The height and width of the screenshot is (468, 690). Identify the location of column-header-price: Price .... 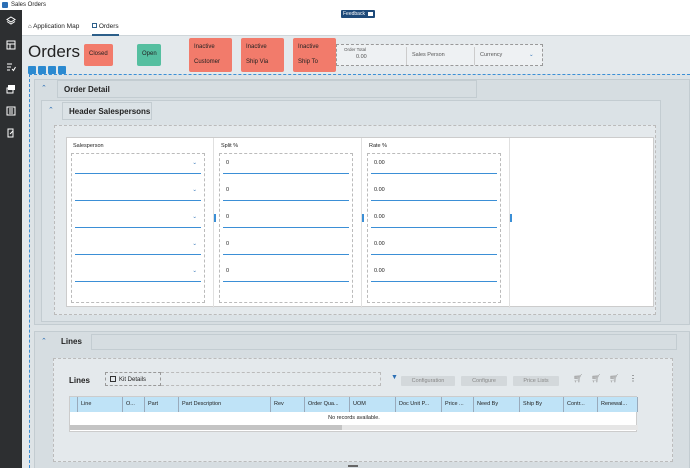
(458, 404).